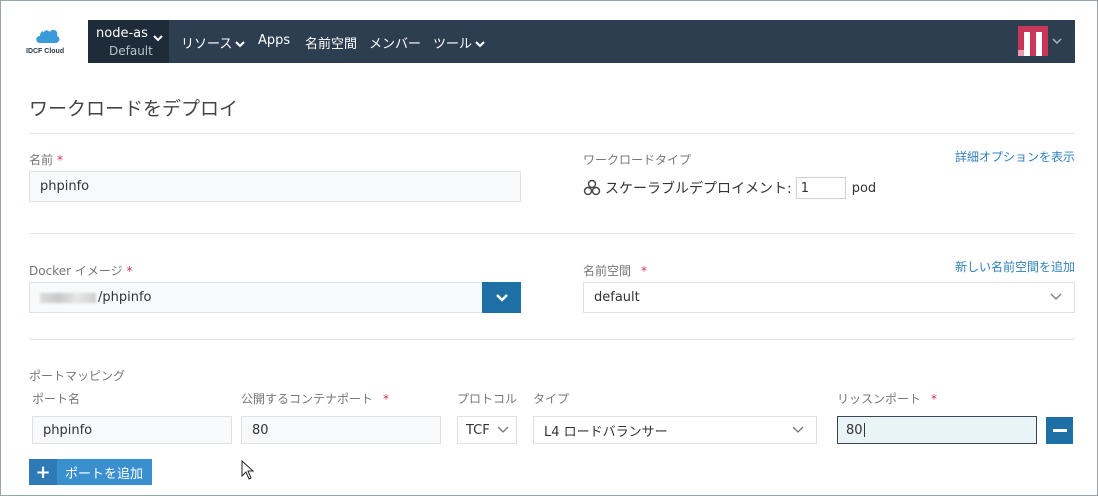 This screenshot has height=496, width=1098. What do you see at coordinates (131, 51) in the screenshot?
I see `project-name: Default` at bounding box center [131, 51].